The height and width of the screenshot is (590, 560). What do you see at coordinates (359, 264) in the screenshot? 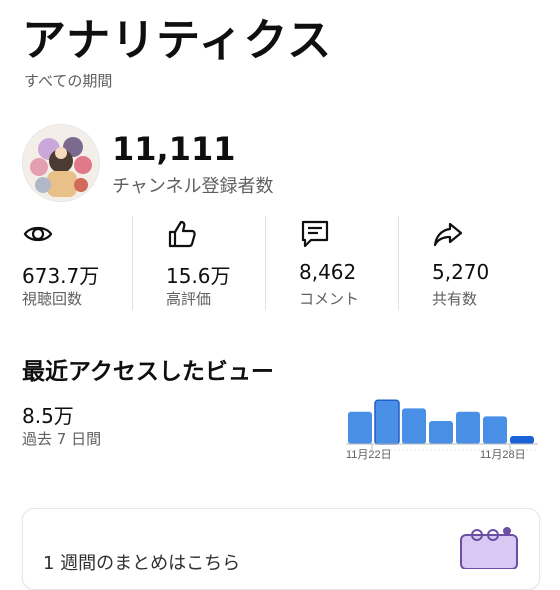
I see `stat-comments: 8,462 コメント` at bounding box center [359, 264].